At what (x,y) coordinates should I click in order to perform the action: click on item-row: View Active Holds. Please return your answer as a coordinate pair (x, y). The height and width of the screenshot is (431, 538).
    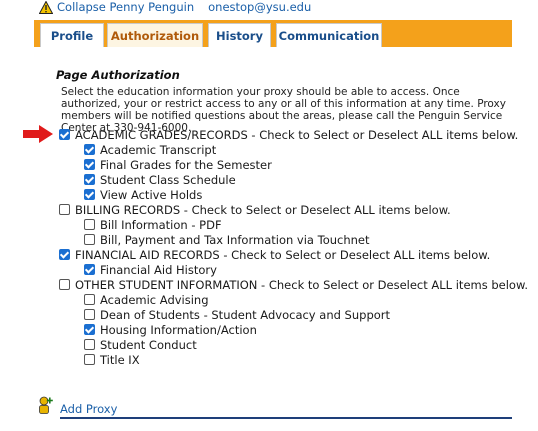
    Looking at the image, I should click on (143, 194).